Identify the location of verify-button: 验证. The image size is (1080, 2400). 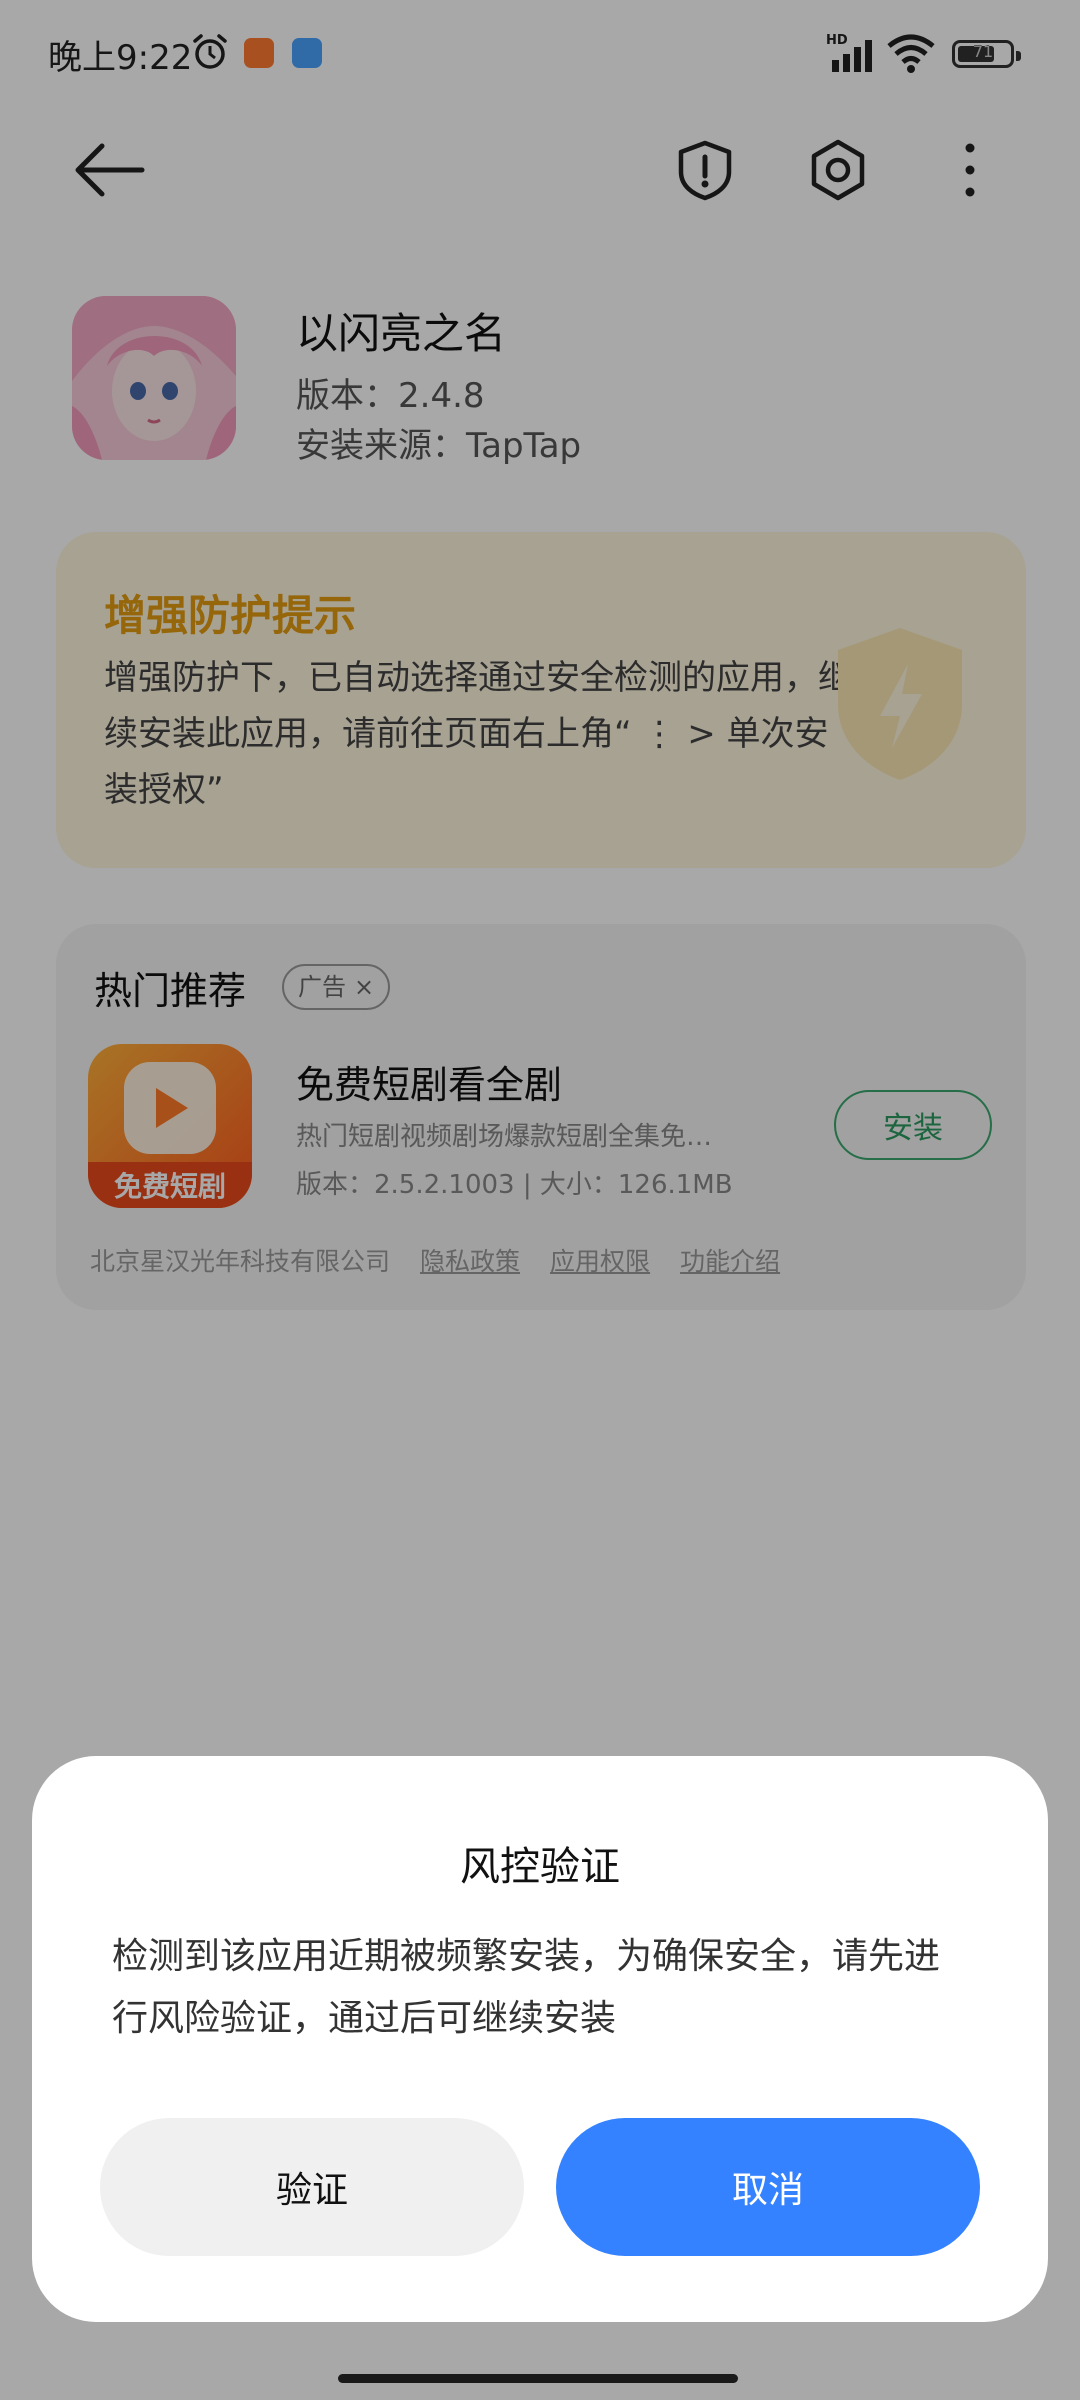
(312, 2187).